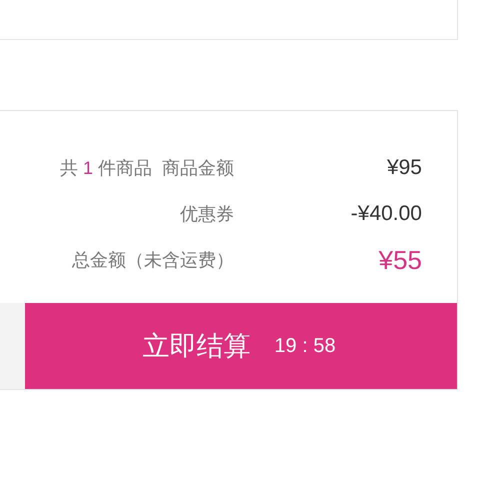  I want to click on amount-label: 商品金额, so click(198, 168).